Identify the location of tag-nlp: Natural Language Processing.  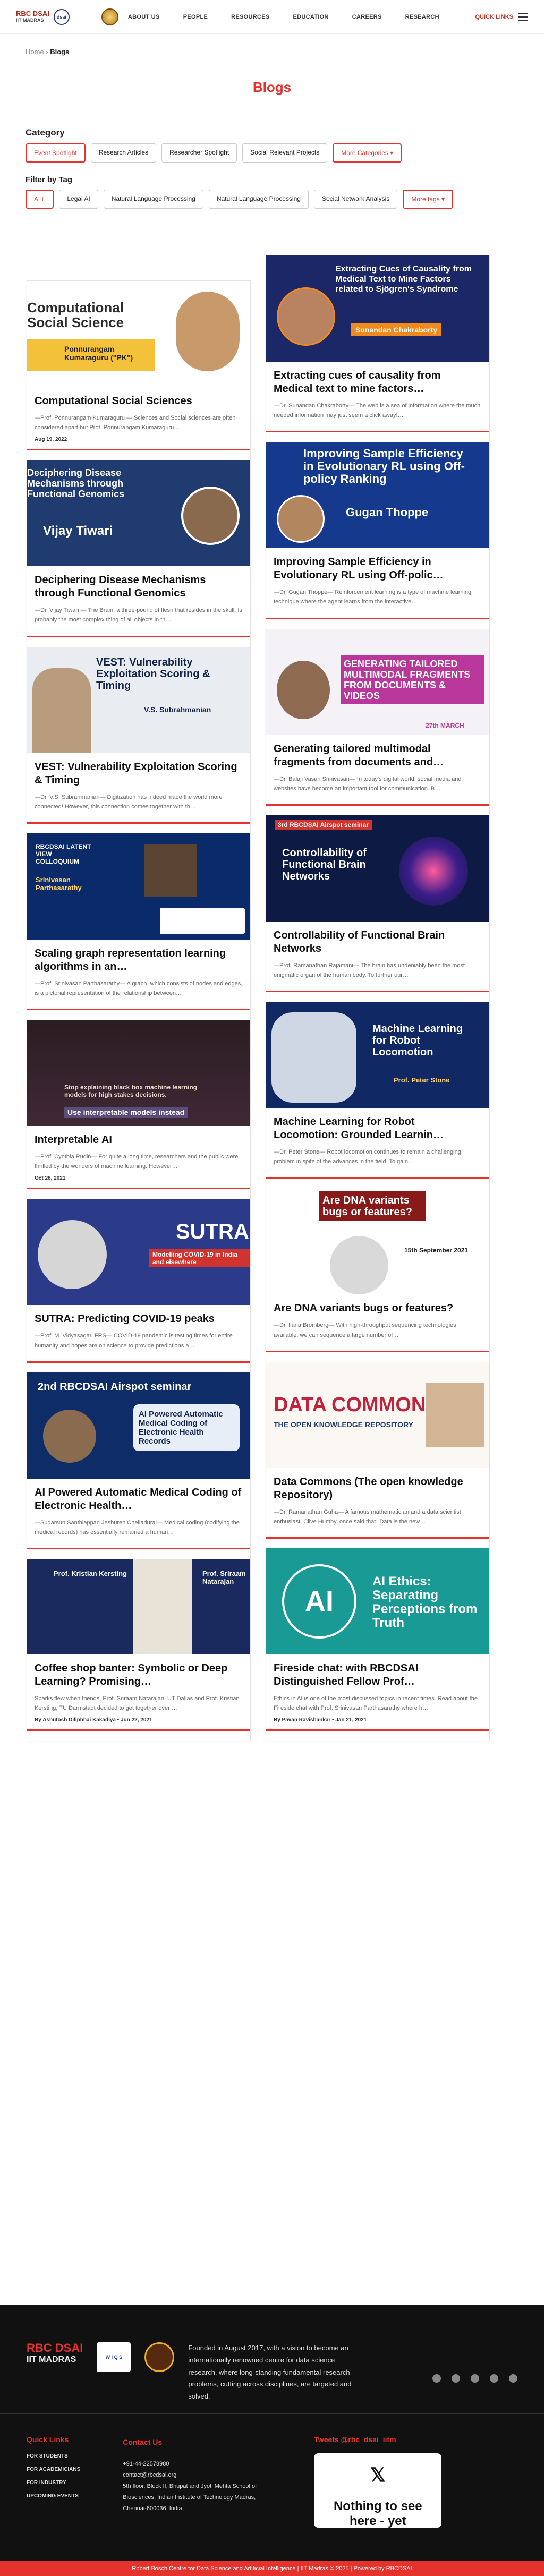
(153, 200).